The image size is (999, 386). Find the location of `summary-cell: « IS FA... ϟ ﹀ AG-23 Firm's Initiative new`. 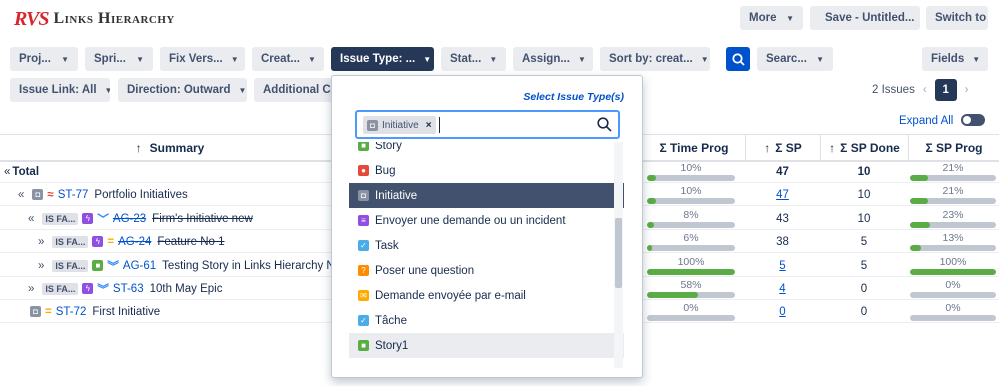

summary-cell: « IS FA... ϟ ﹀ AG-23 Firm's Initiative new is located at coordinates (140, 218).